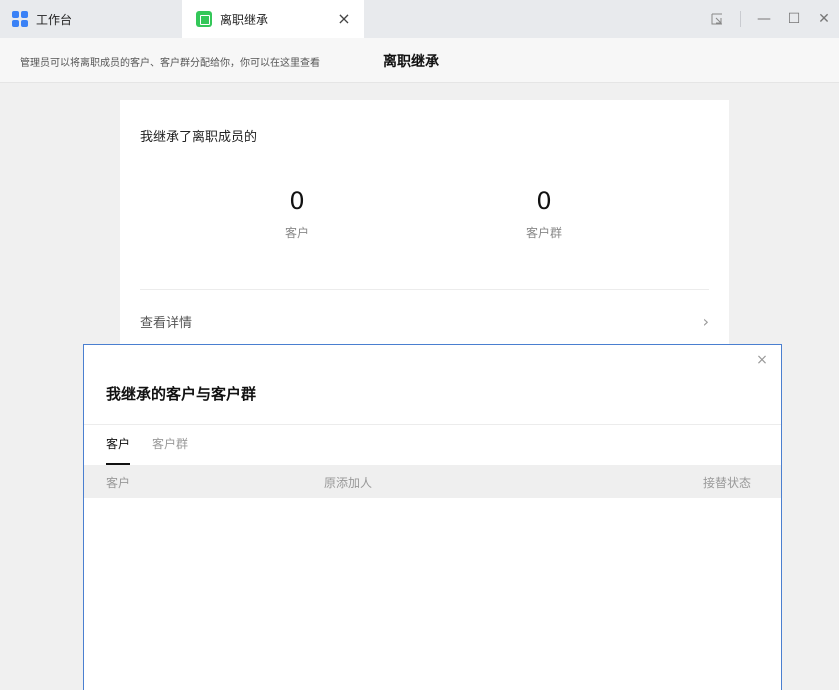 The width and height of the screenshot is (839, 690). I want to click on stat-groups-label: 客户群, so click(543, 233).